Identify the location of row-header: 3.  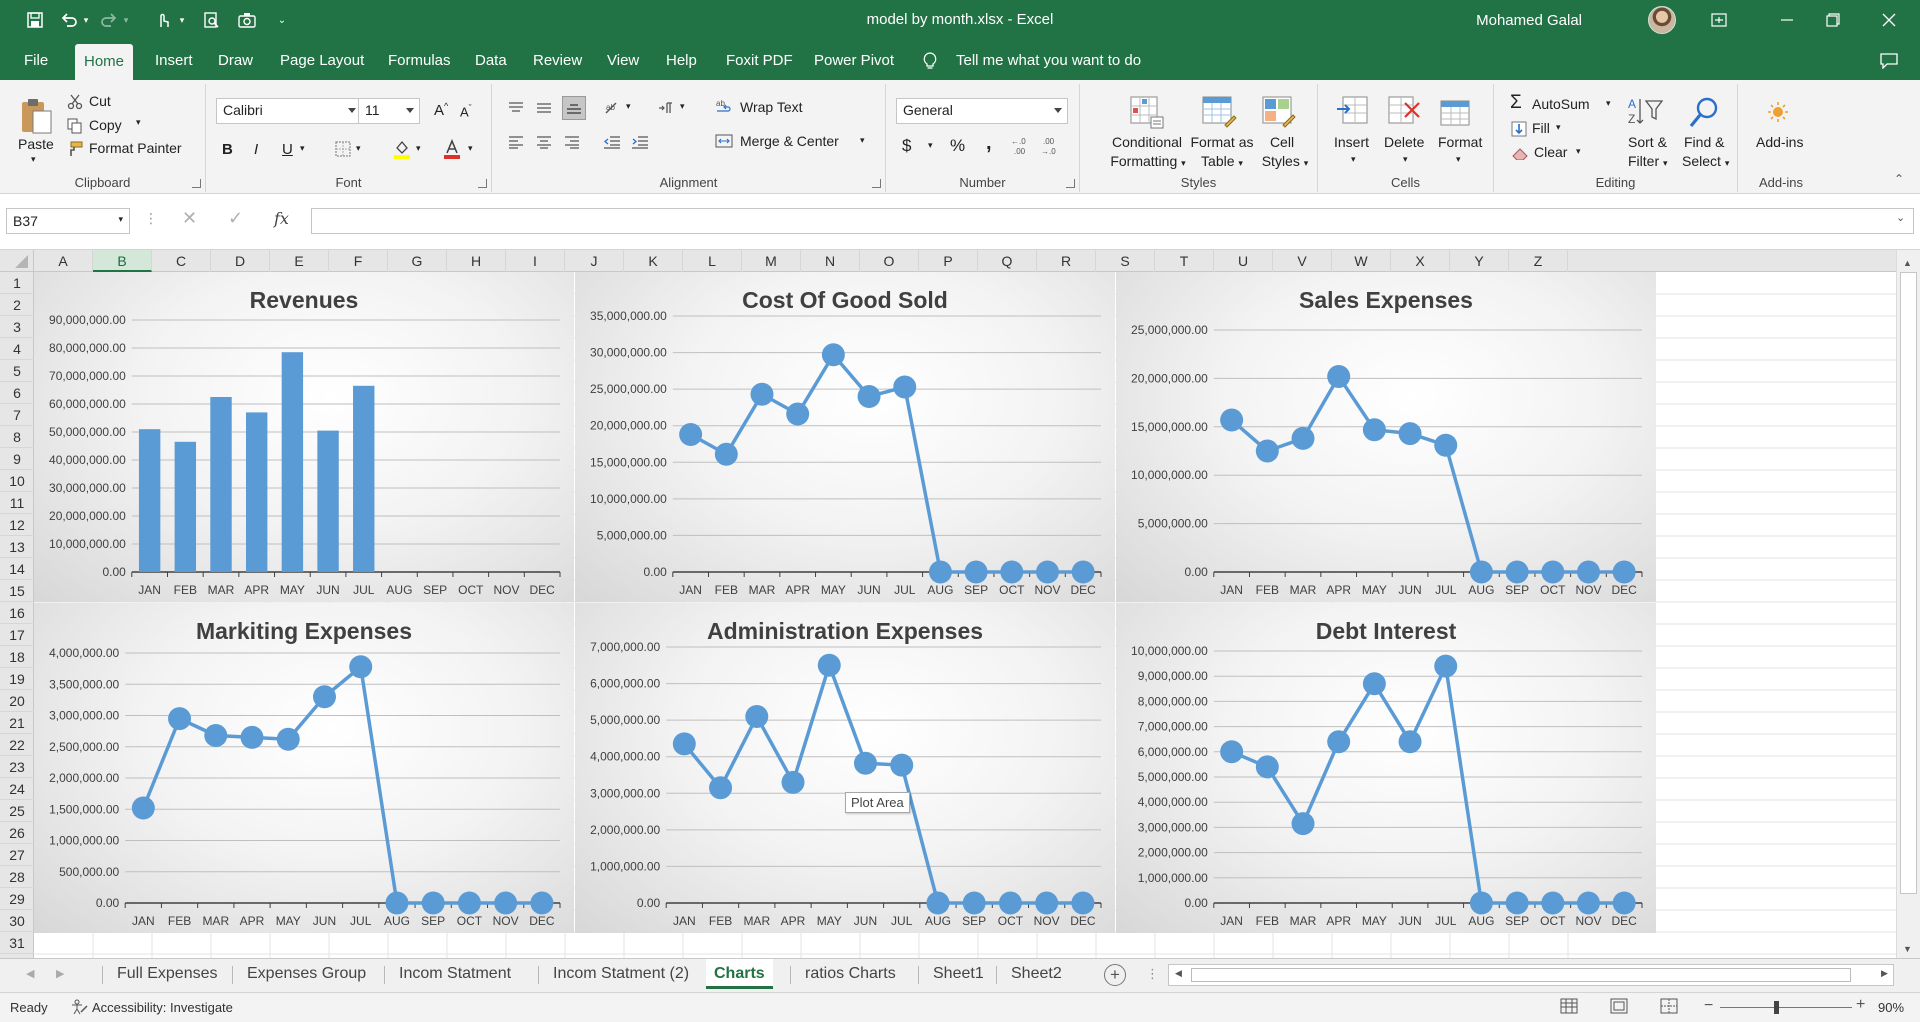
(17, 327).